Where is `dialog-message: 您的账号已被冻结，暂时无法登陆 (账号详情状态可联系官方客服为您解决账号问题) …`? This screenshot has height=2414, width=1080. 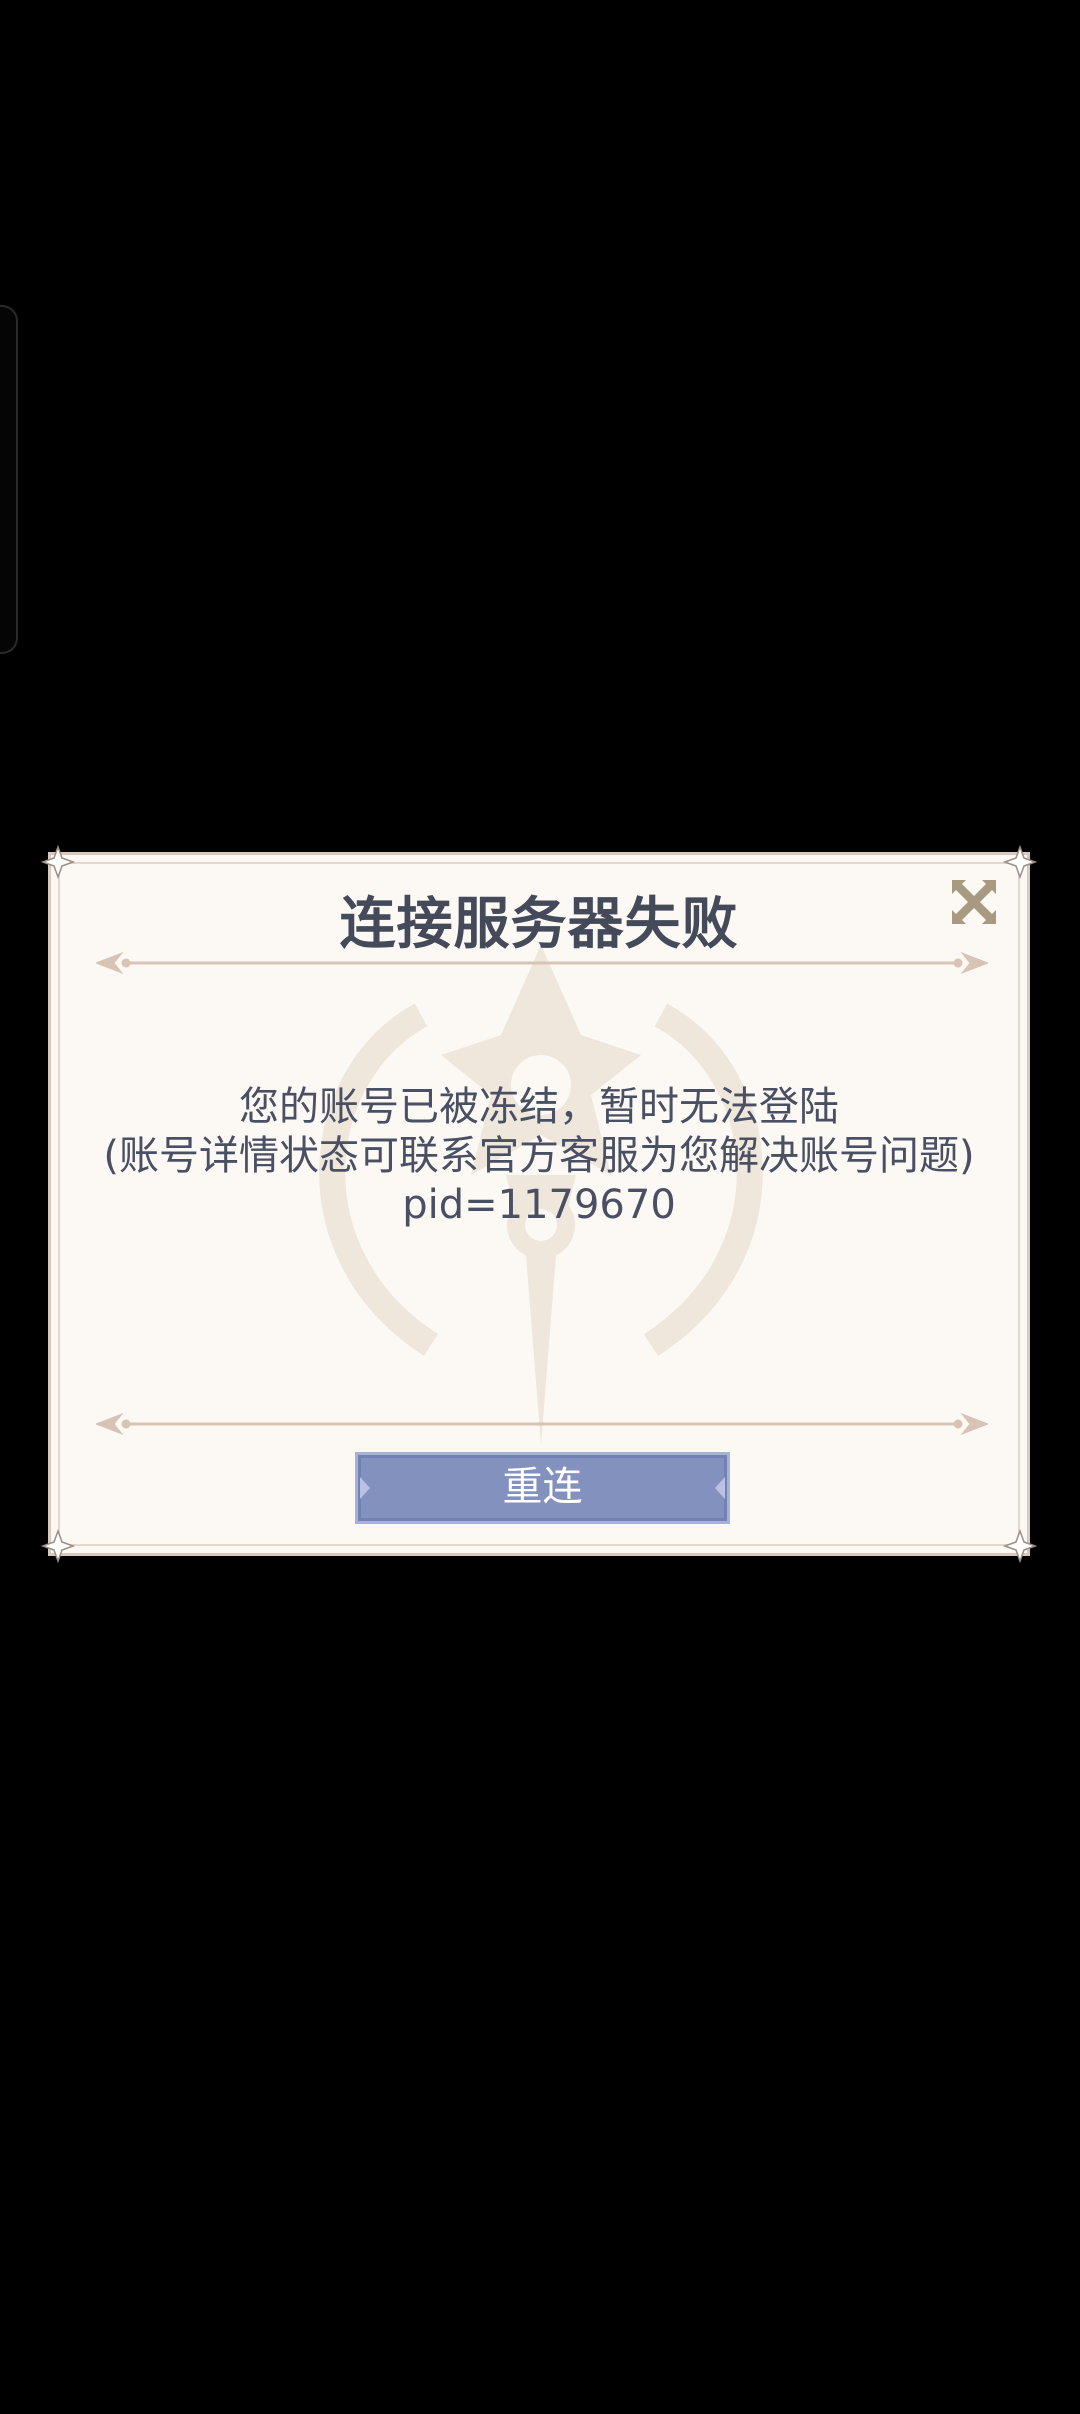 dialog-message: 您的账号已被冻结，暂时无法登陆 (账号详情状态可联系官方客服为您解决账号问题) … is located at coordinates (539, 1156).